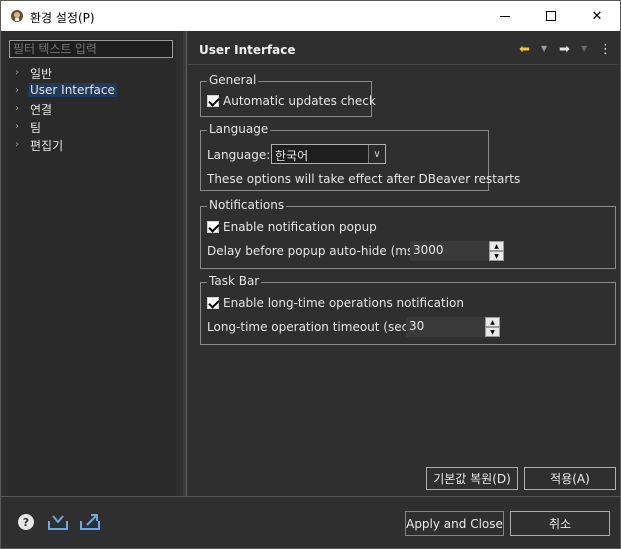 This screenshot has width=621, height=549. I want to click on tree-item-connections: › 연결, so click(92, 109).